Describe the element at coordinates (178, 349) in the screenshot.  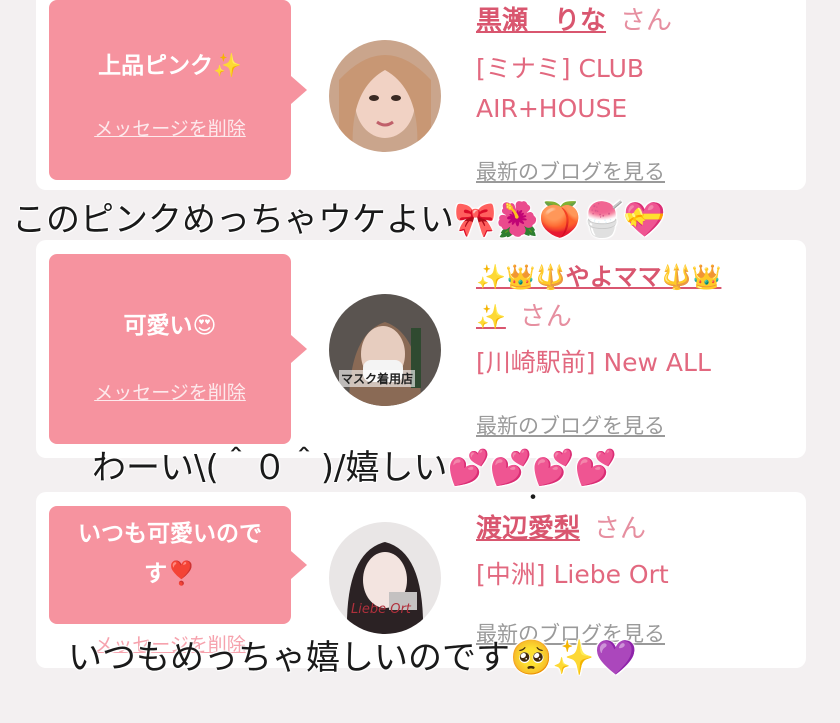
I see `message-bubble: 可愛い😍 メッセージを削除` at that location.